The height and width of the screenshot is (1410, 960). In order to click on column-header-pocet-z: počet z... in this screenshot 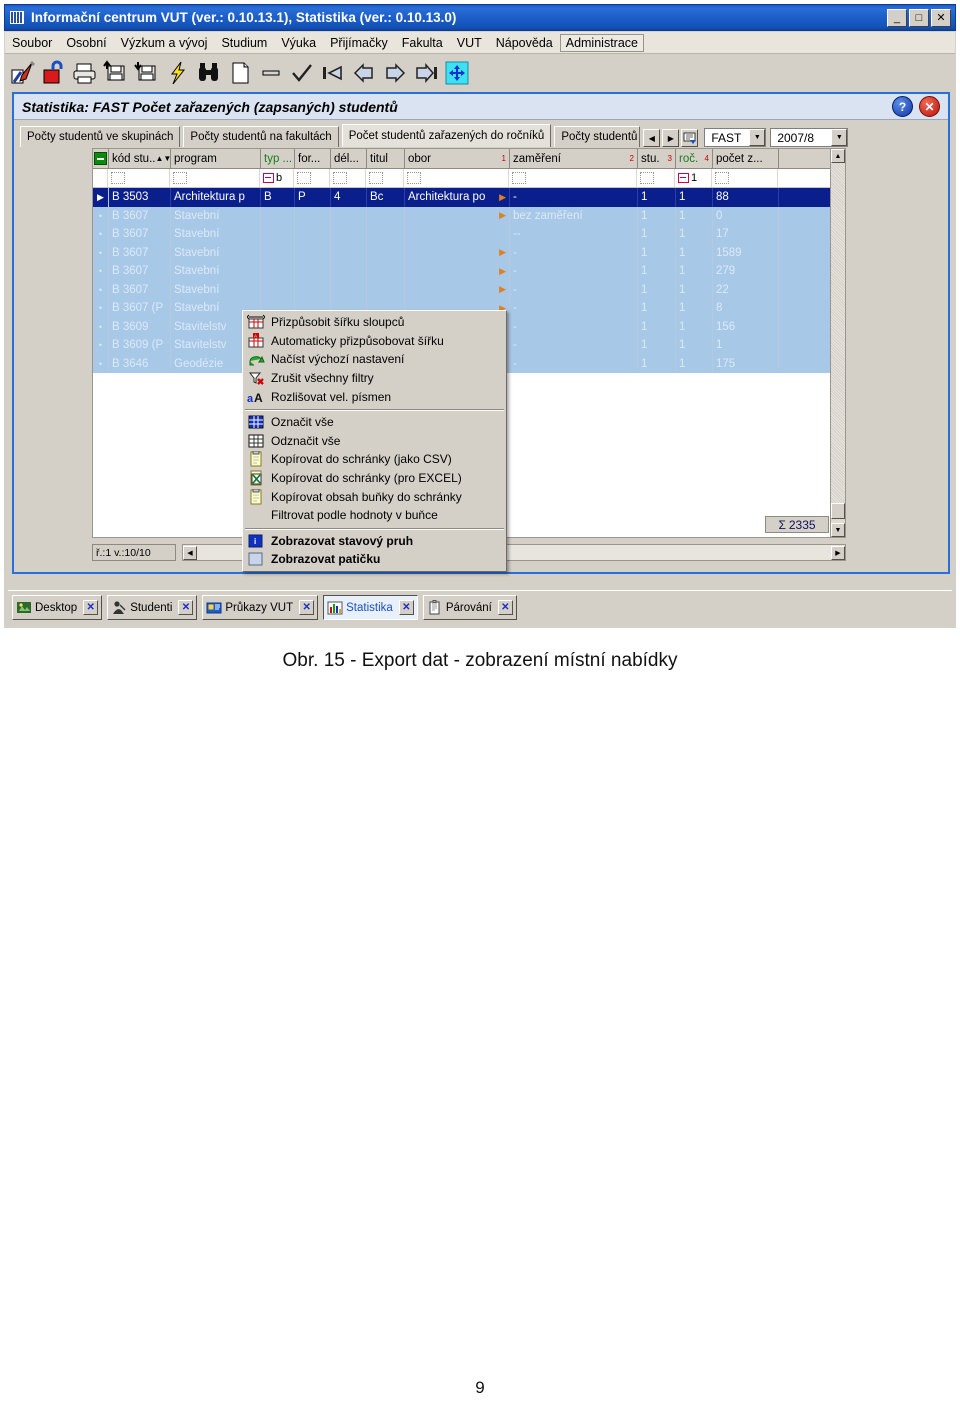, I will do `click(746, 158)`.